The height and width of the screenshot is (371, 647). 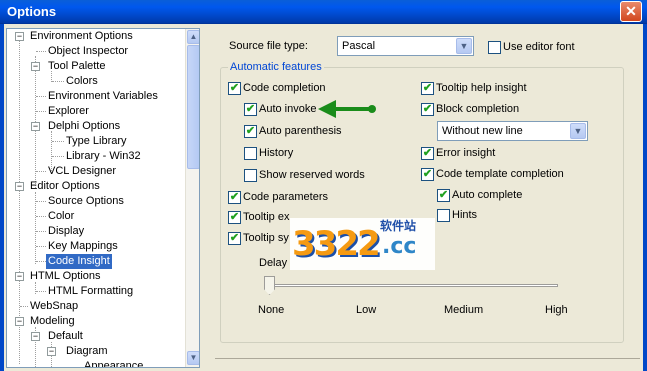 What do you see at coordinates (77, 66) in the screenshot?
I see `tree-item-label: Tool Palette` at bounding box center [77, 66].